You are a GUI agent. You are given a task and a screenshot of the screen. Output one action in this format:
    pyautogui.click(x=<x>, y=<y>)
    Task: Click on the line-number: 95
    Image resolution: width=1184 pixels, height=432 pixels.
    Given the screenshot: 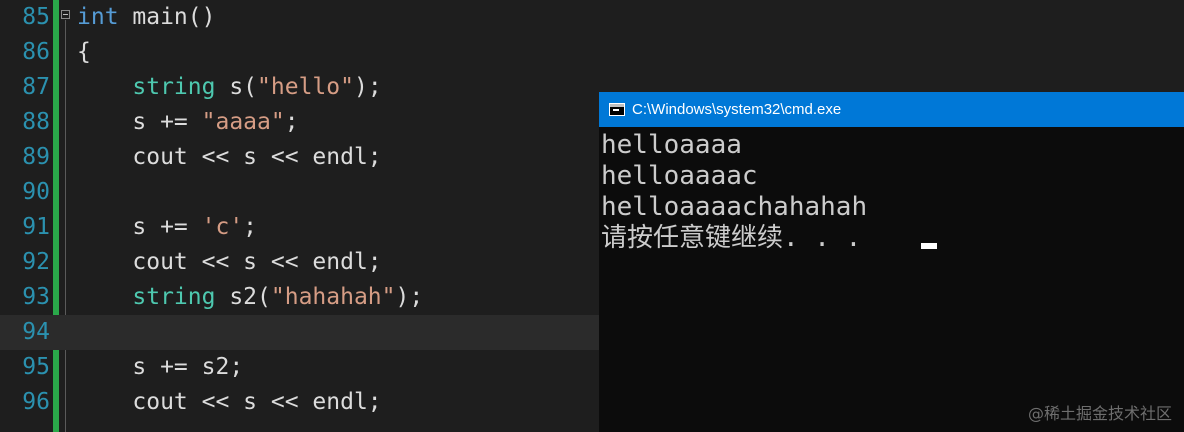 What is the action you would take?
    pyautogui.click(x=36, y=367)
    